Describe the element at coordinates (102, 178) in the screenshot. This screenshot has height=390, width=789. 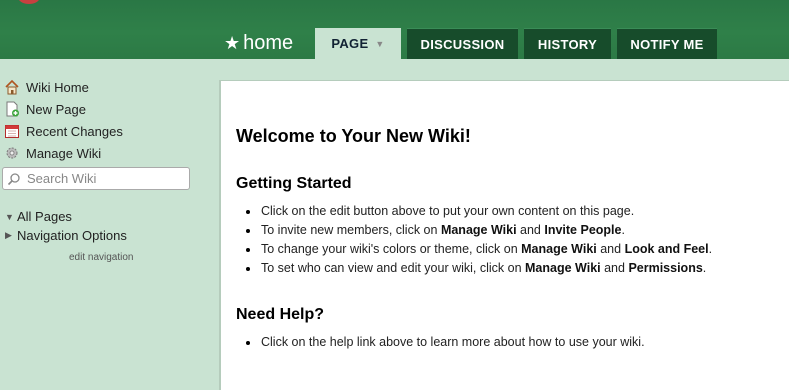
I see `search-input` at that location.